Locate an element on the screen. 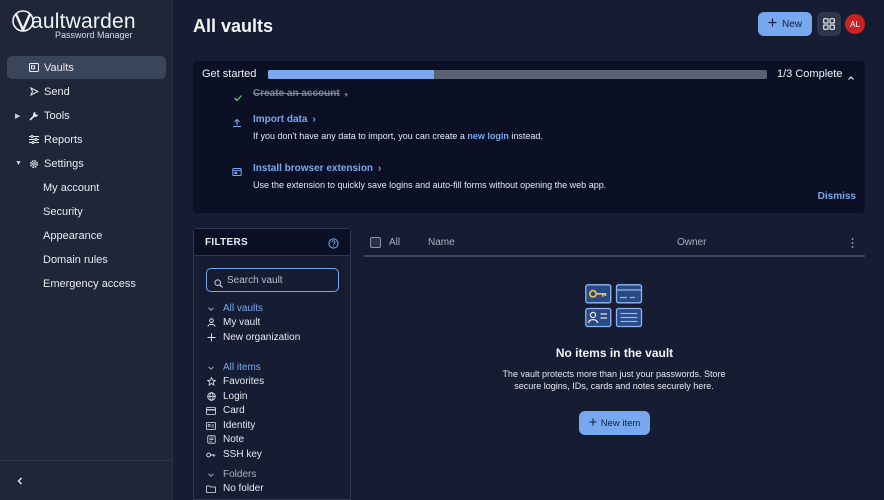 The width and height of the screenshot is (884, 500). page-title: All vaults is located at coordinates (233, 26).